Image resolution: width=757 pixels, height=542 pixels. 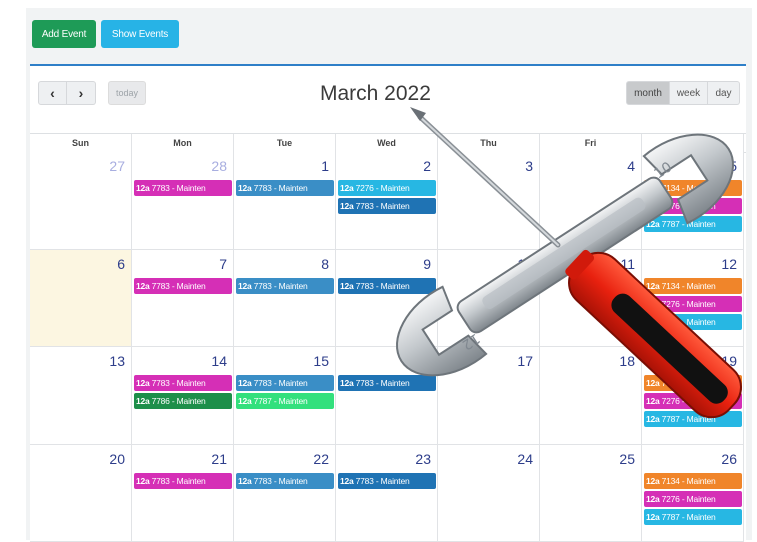 What do you see at coordinates (117, 361) in the screenshot?
I see `day-number: 13` at bounding box center [117, 361].